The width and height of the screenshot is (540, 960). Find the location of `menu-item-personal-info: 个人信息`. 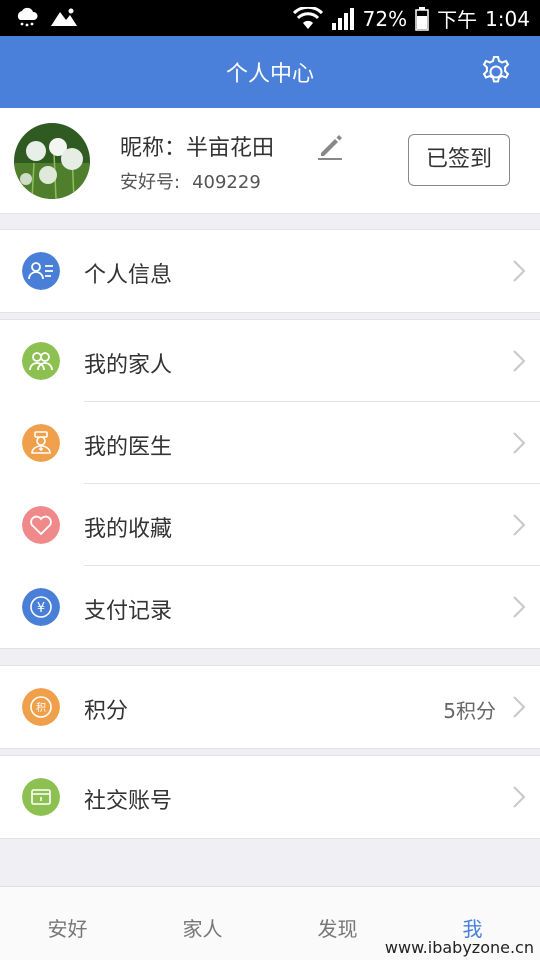

menu-item-personal-info: 个人信息 is located at coordinates (270, 271).